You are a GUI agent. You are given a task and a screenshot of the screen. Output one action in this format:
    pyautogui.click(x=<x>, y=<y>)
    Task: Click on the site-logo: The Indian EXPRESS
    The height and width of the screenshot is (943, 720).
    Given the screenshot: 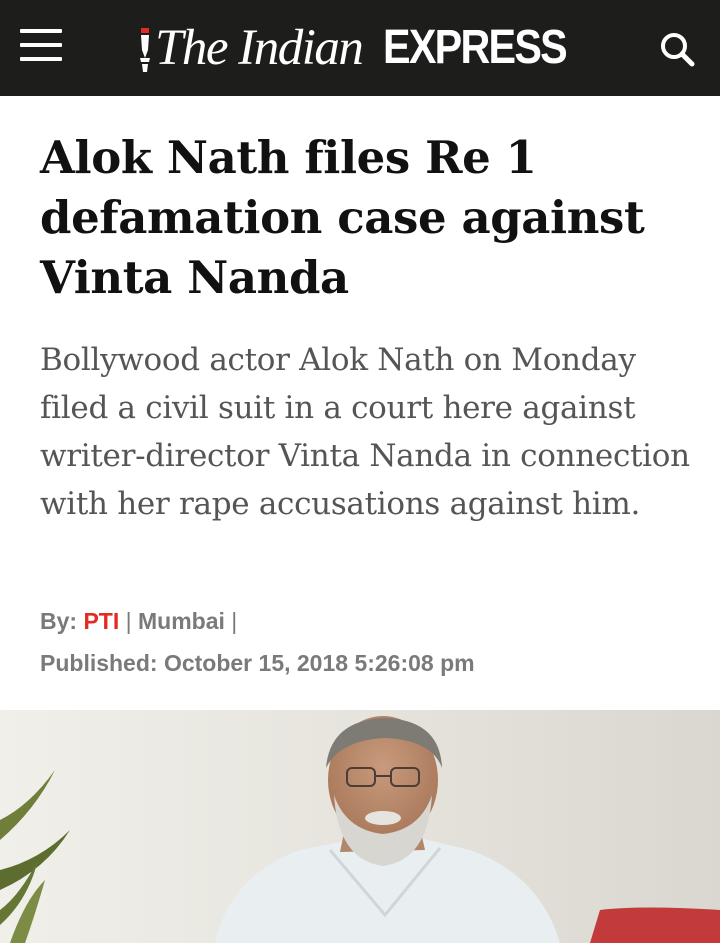 What is the action you would take?
    pyautogui.click(x=362, y=47)
    